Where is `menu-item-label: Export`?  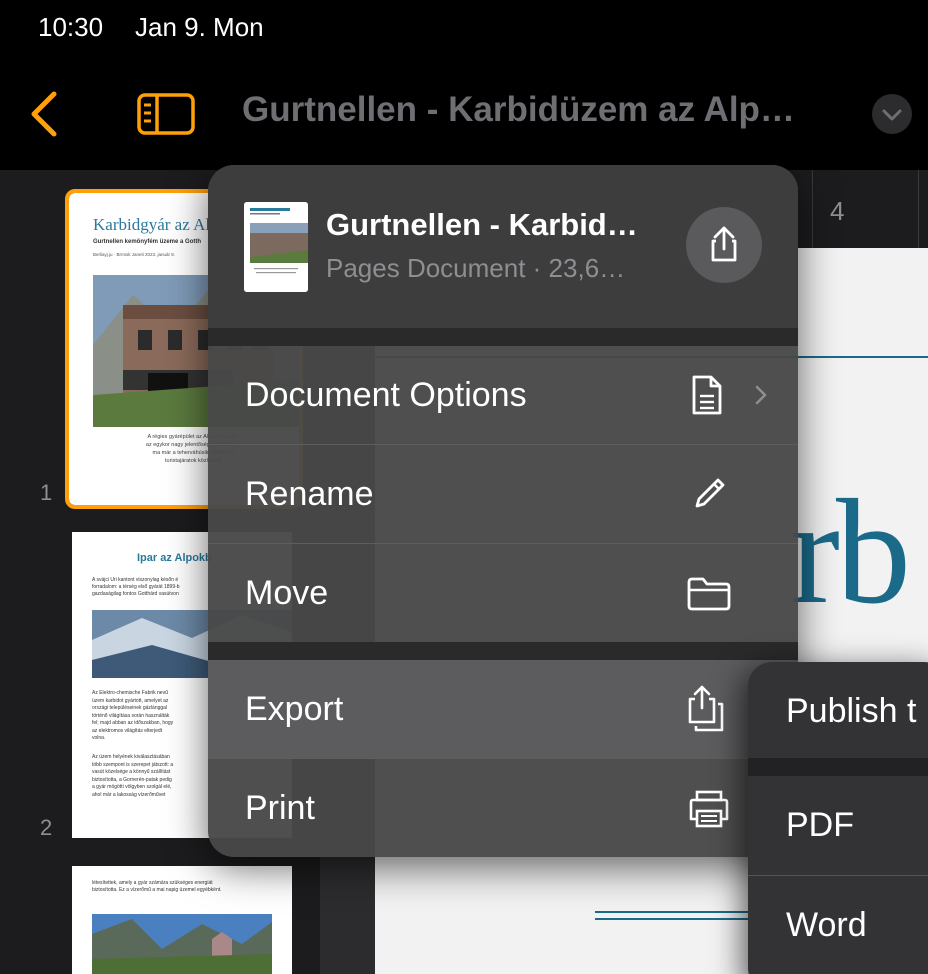 menu-item-label: Export is located at coordinates (294, 709).